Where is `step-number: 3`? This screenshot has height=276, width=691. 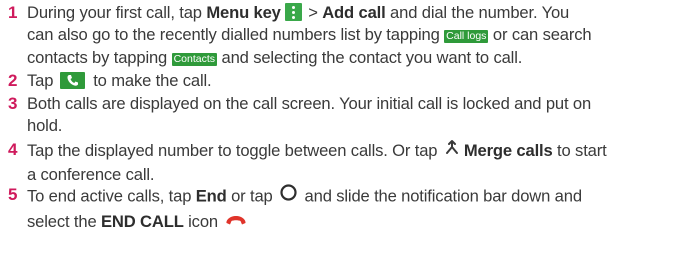 step-number: 3 is located at coordinates (13, 103).